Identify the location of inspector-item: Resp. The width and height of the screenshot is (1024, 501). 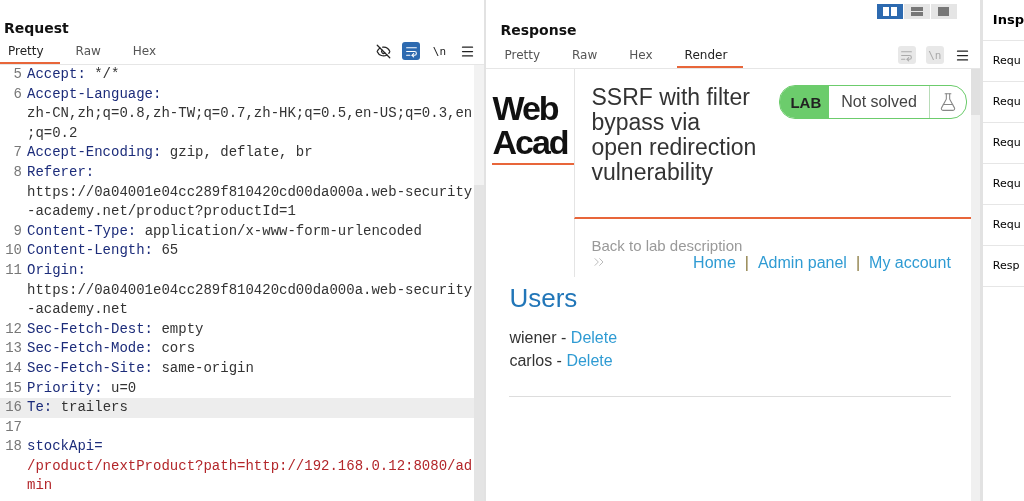
(1003, 266).